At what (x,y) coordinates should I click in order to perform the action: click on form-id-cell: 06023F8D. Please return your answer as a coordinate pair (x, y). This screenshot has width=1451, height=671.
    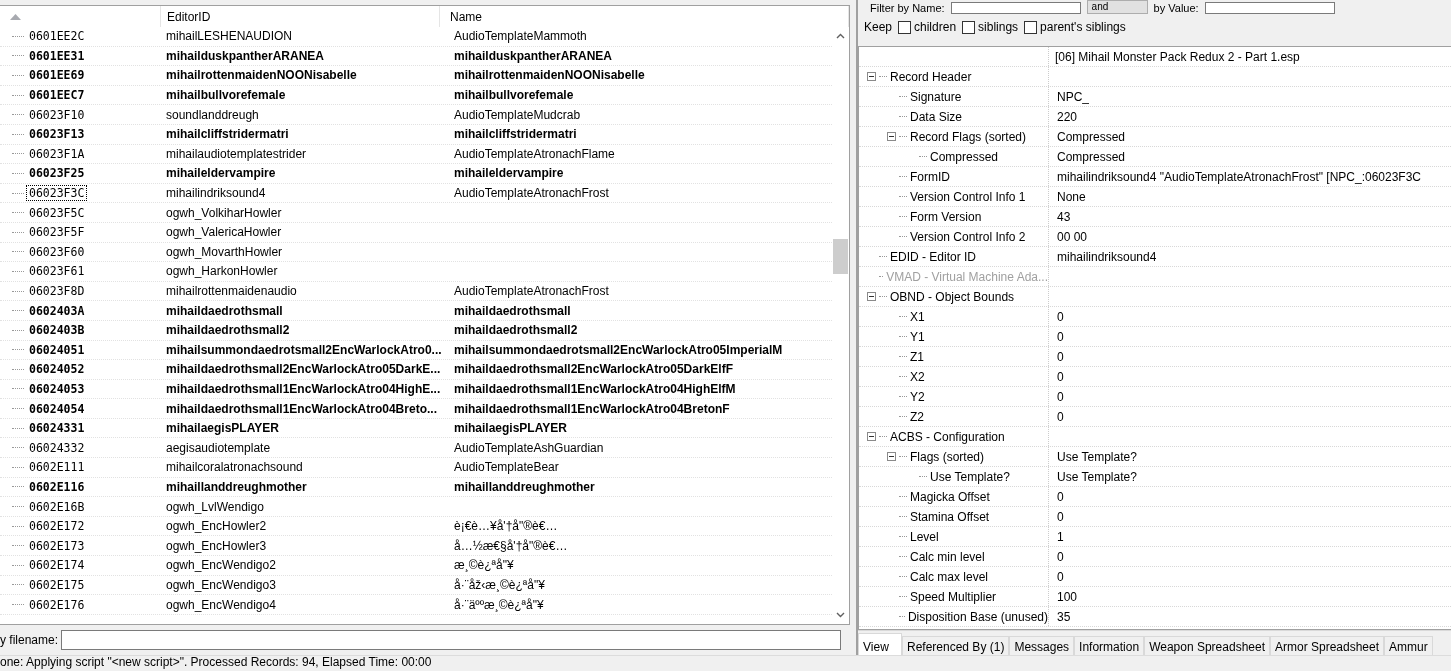
    Looking at the image, I should click on (57, 291).